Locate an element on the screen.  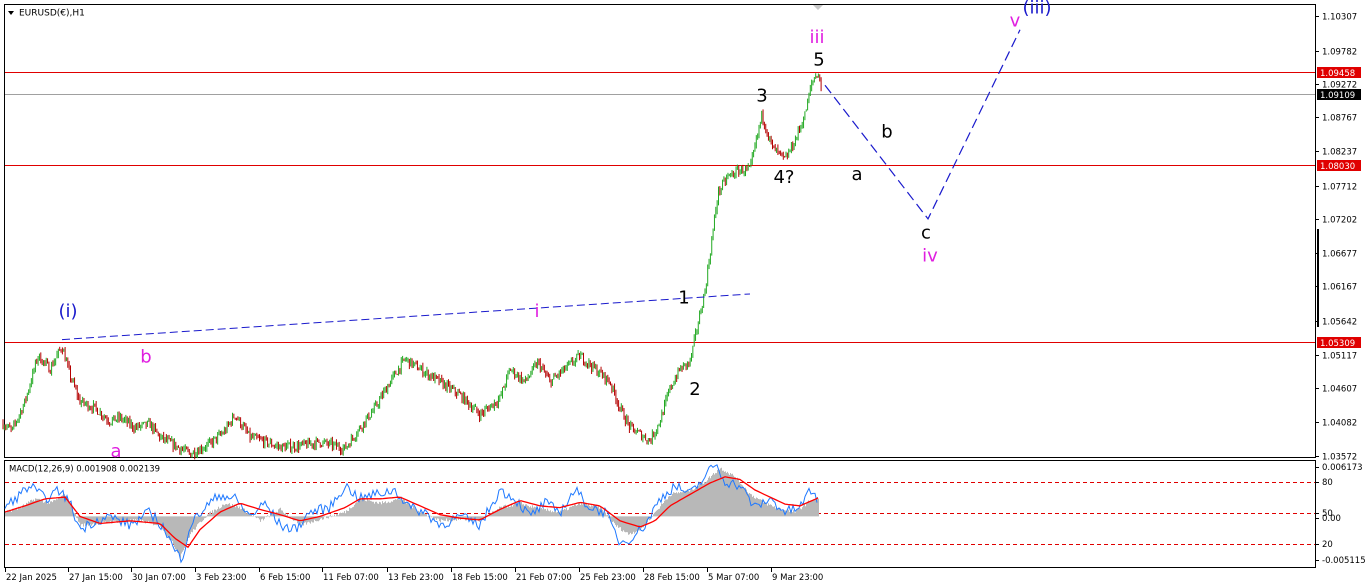
wave-label: iv is located at coordinates (930, 255).